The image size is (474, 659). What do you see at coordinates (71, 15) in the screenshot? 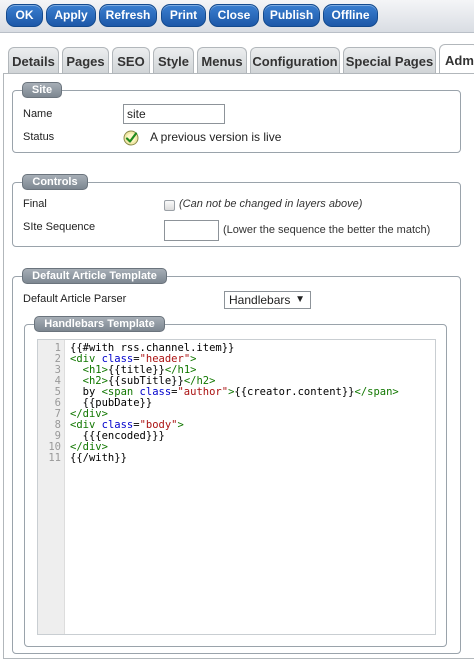
I see `apply-button: Apply` at bounding box center [71, 15].